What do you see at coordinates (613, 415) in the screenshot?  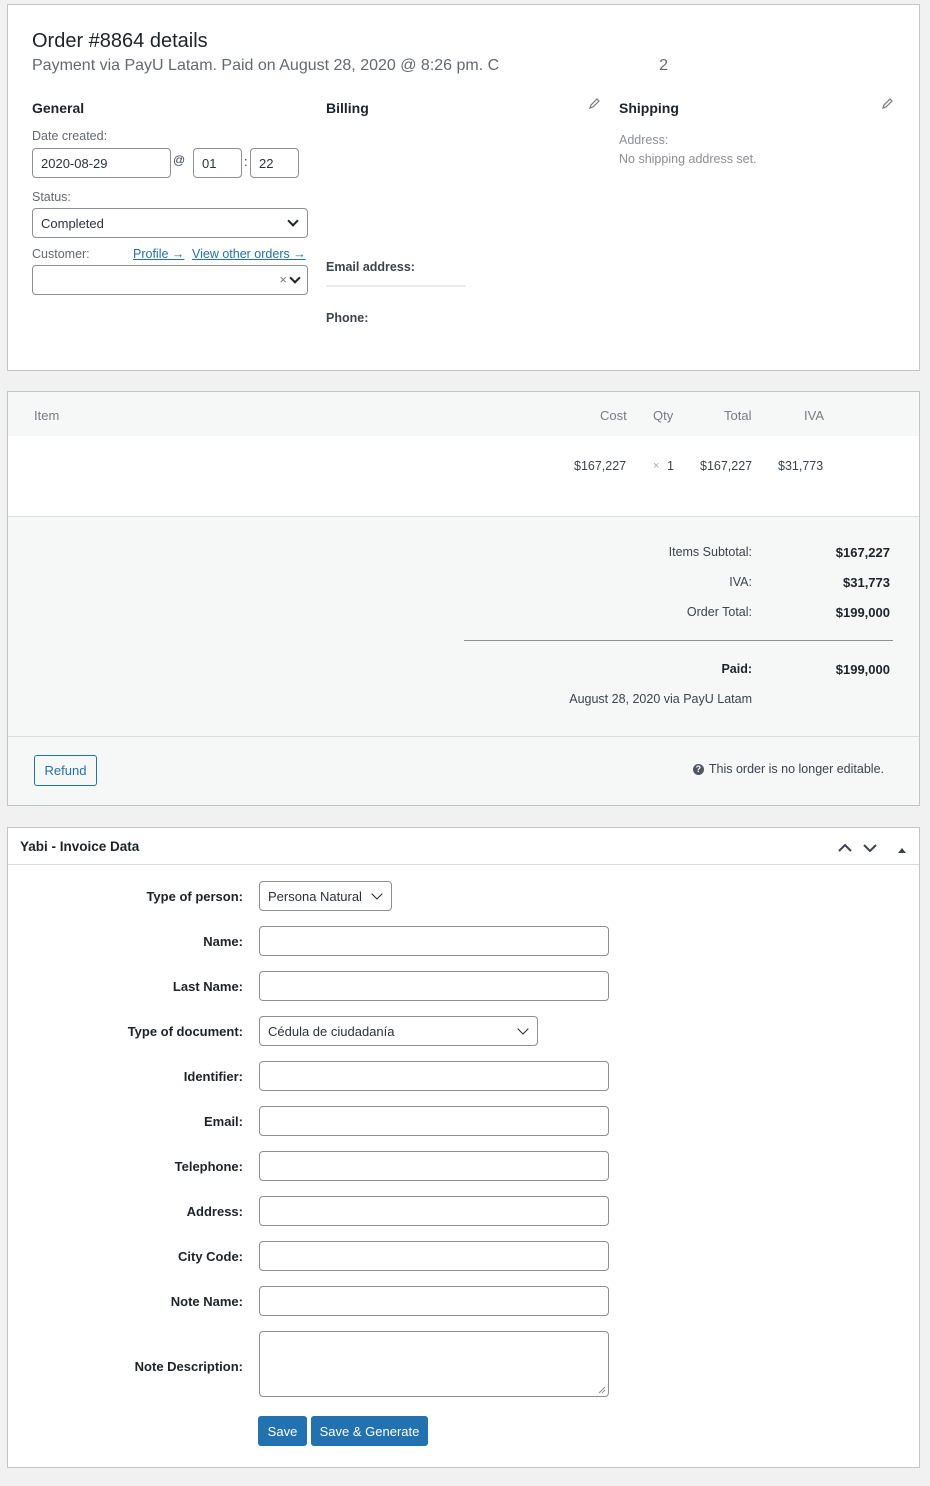 I see `col-cost: Cost` at bounding box center [613, 415].